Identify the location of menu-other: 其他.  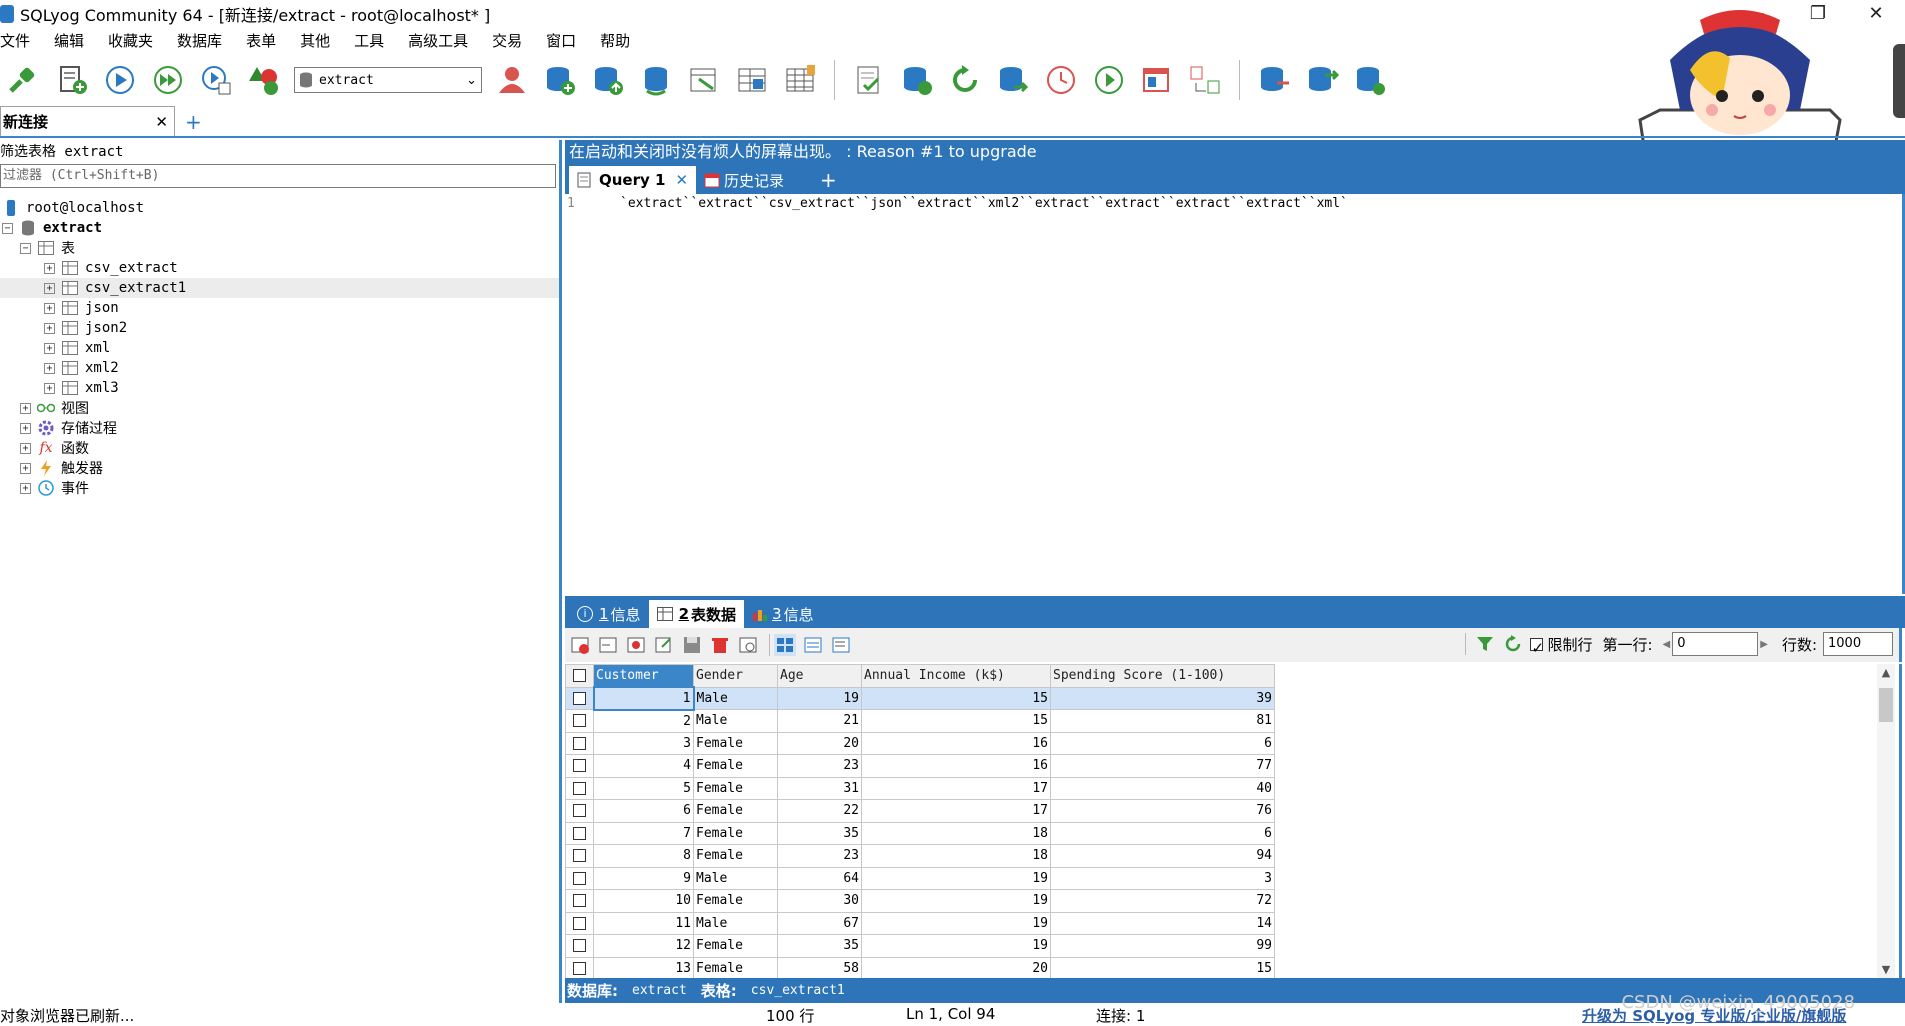
(315, 40).